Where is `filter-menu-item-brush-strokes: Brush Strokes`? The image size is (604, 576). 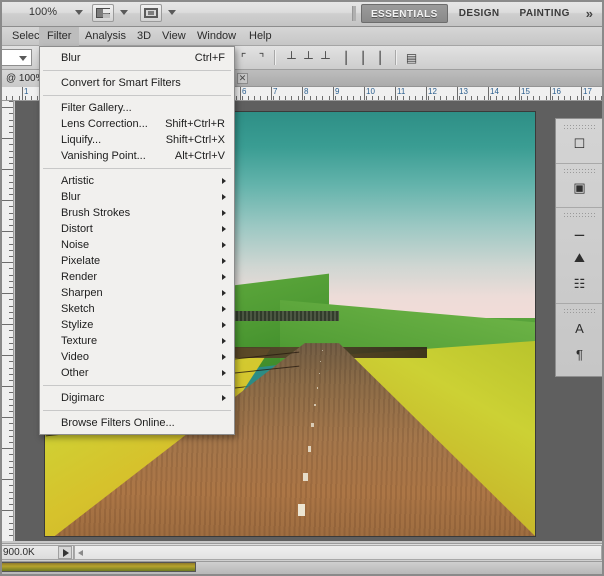
filter-menu-item-brush-strokes: Brush Strokes is located at coordinates (137, 213).